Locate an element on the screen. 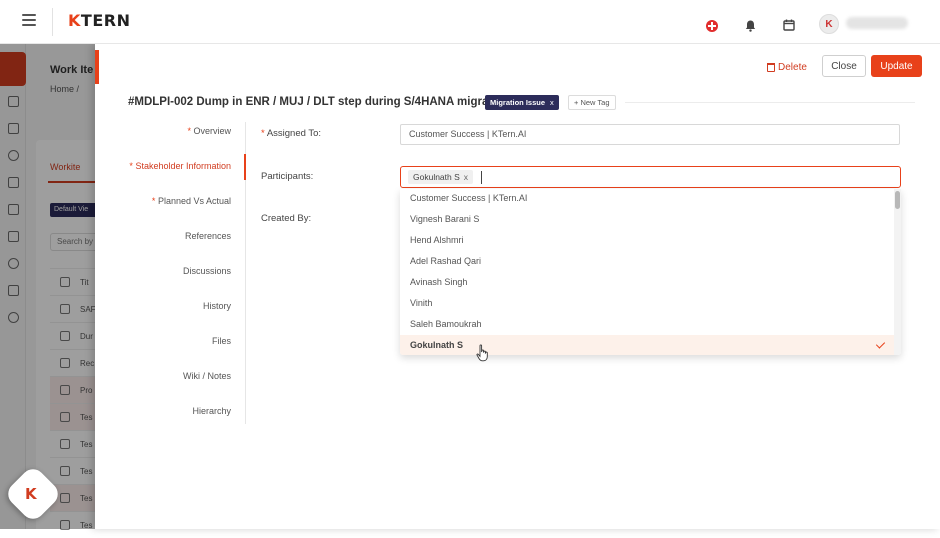 The image size is (940, 538). ktern-assistant-logo: K is located at coordinates (31, 494).